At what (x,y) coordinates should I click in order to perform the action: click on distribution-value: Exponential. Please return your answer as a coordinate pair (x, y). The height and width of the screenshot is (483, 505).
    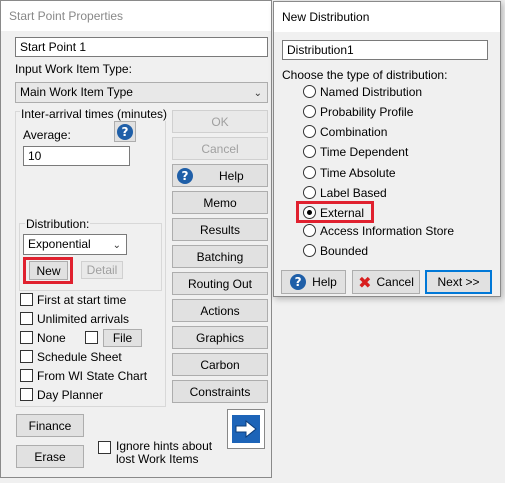
    Looking at the image, I should click on (59, 244).